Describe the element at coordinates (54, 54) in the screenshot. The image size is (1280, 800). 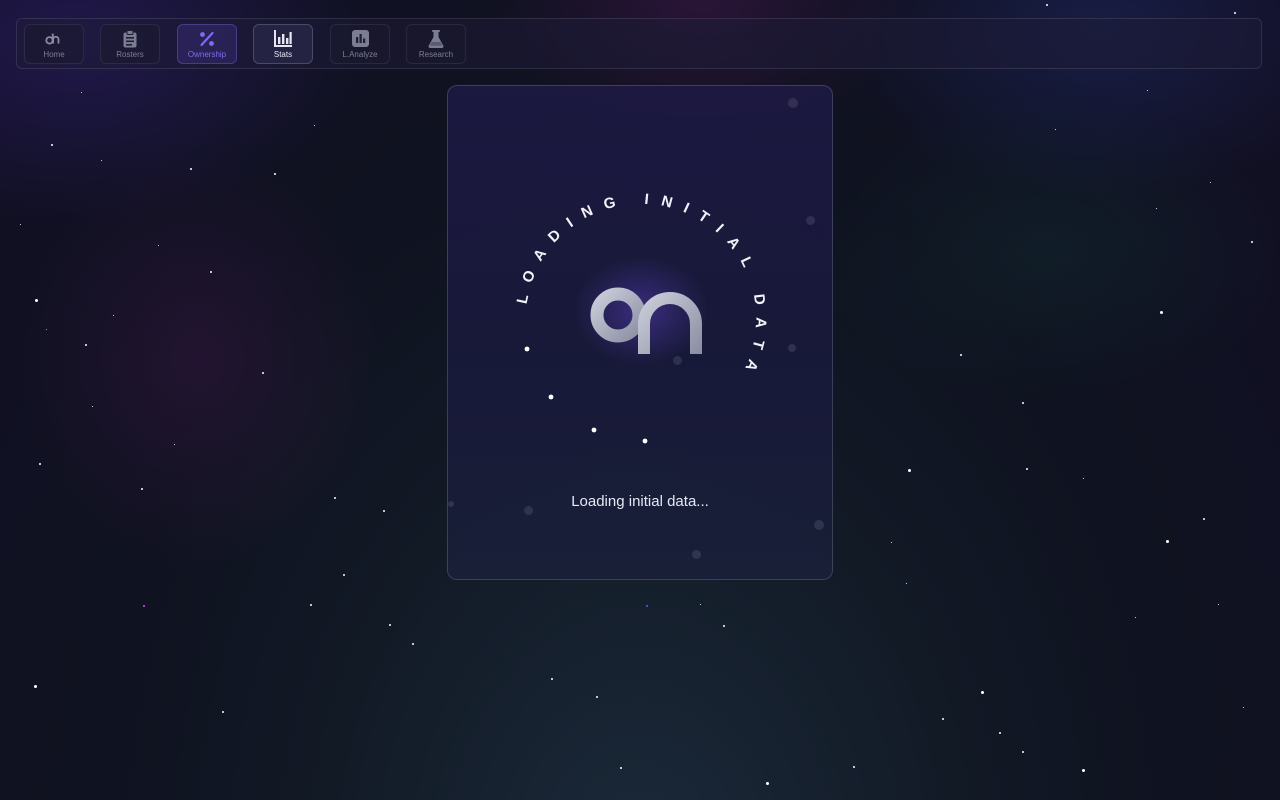
I see `nav-home-label: Home` at that location.